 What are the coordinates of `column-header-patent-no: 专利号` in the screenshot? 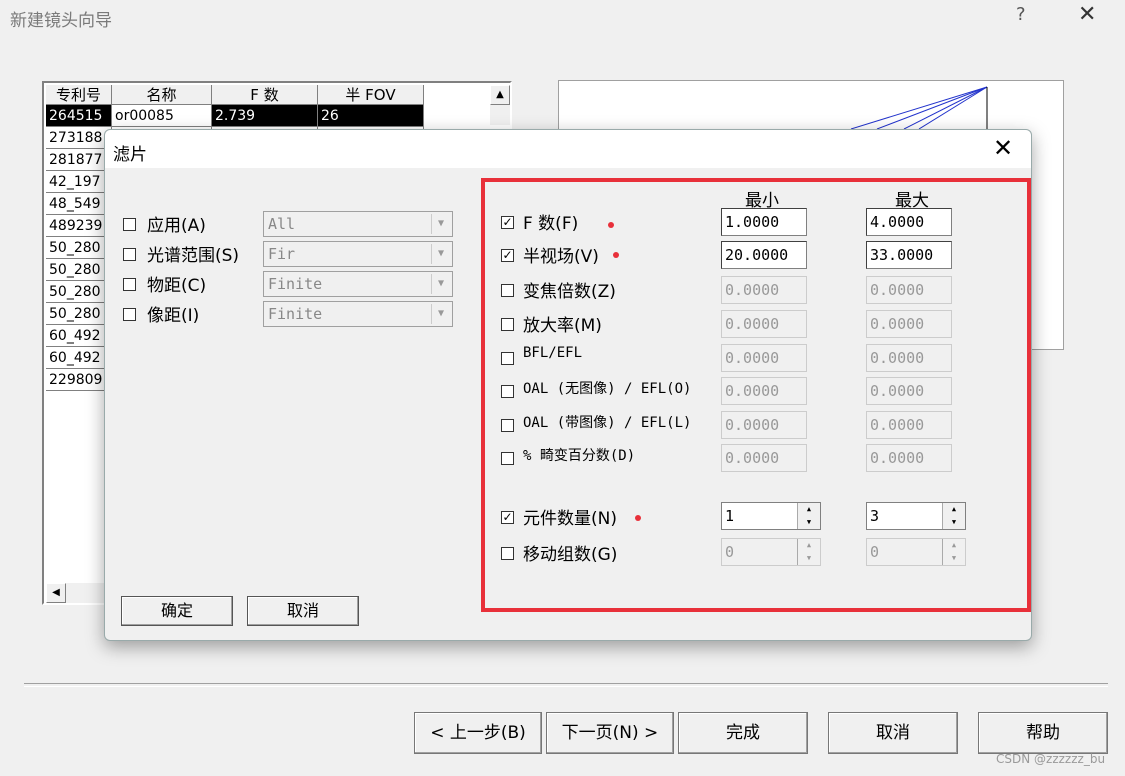 It's located at (79, 95).